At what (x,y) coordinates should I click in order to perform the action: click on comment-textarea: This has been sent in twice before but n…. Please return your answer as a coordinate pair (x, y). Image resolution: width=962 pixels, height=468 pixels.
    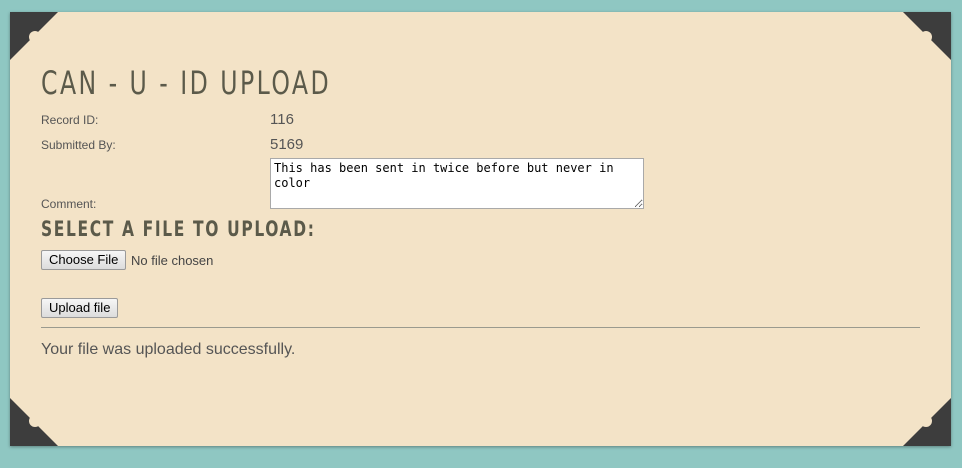
    Looking at the image, I should click on (457, 183).